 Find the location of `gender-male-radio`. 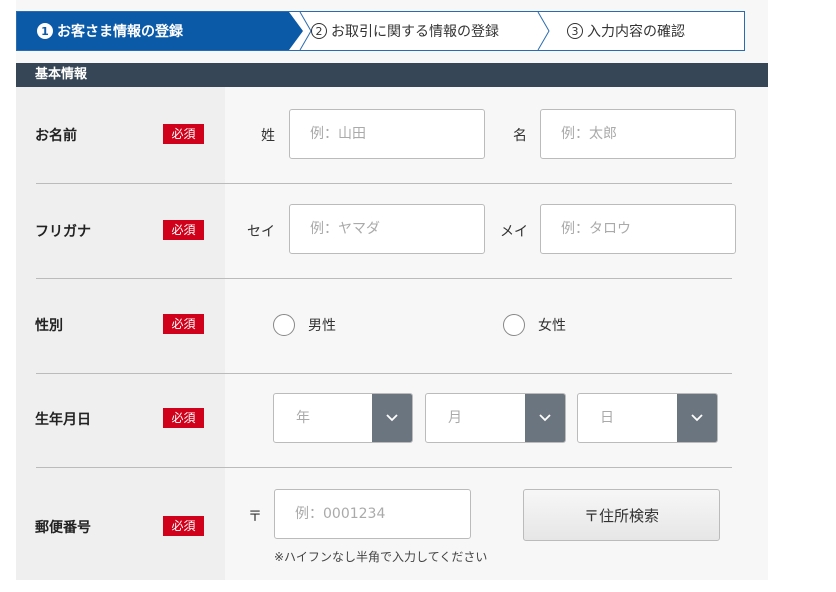

gender-male-radio is located at coordinates (284, 325).